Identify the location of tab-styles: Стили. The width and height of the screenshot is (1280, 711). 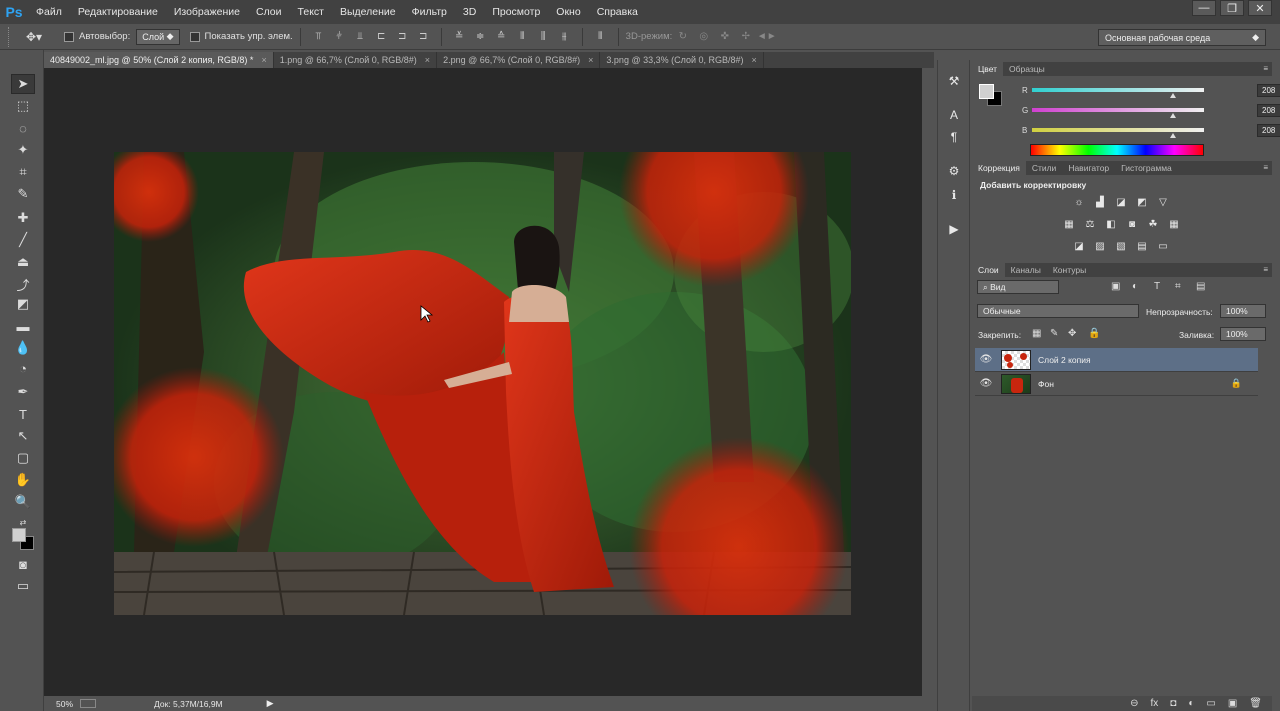
(1044, 168).